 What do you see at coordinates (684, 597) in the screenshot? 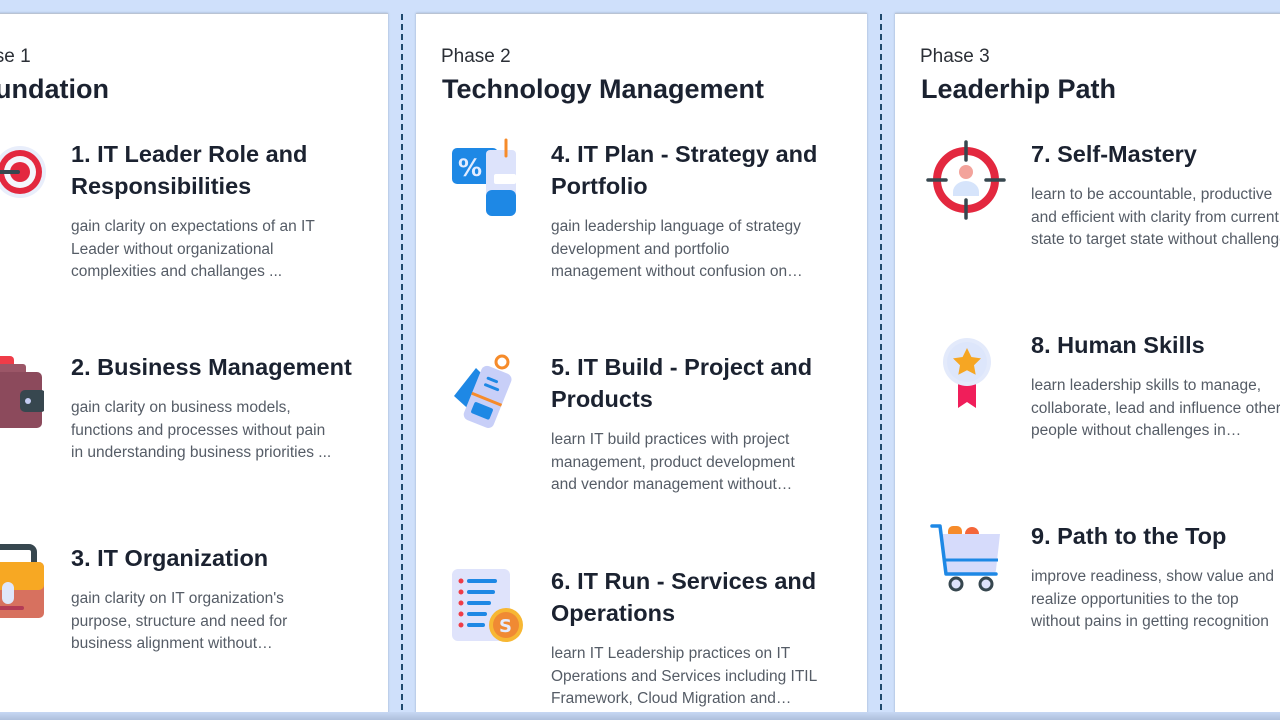
I see `course-item-title: 6. IT Run - Services and Operations` at bounding box center [684, 597].